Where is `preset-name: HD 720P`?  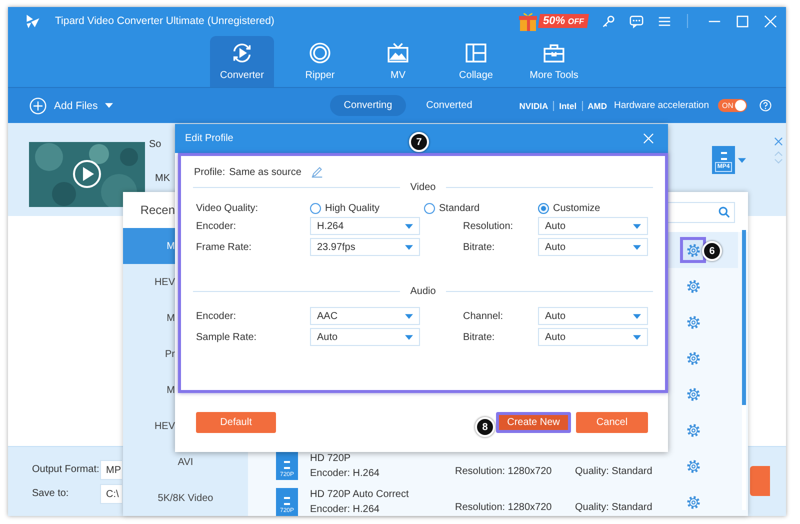
preset-name: HD 720P is located at coordinates (331, 458).